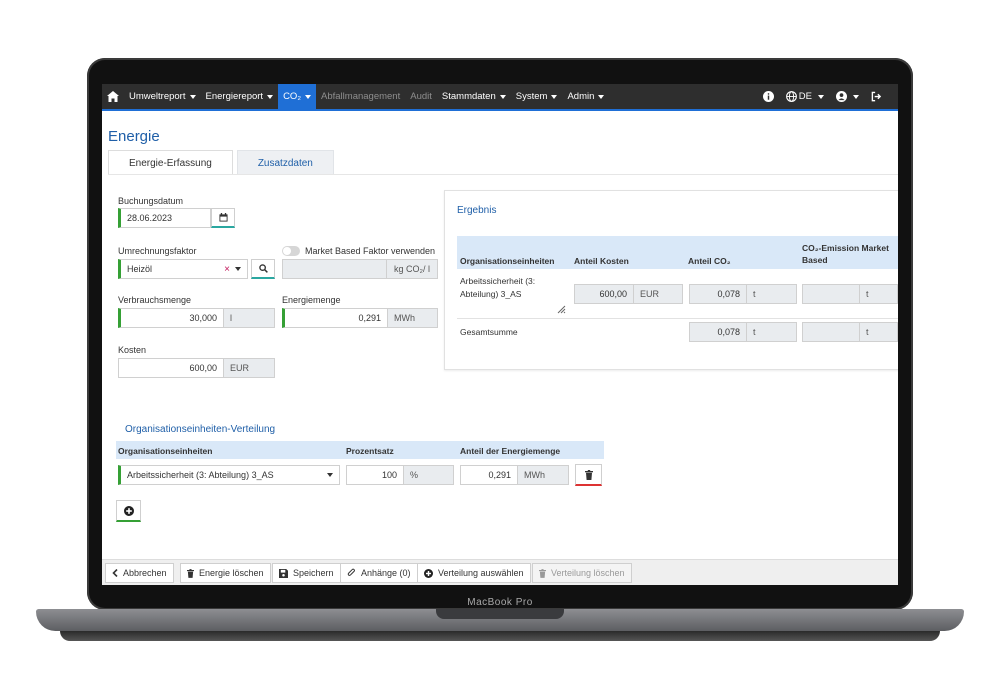 The height and width of the screenshot is (700, 1000). I want to click on verteilung-header-org: Organisationseinheiten, so click(165, 451).